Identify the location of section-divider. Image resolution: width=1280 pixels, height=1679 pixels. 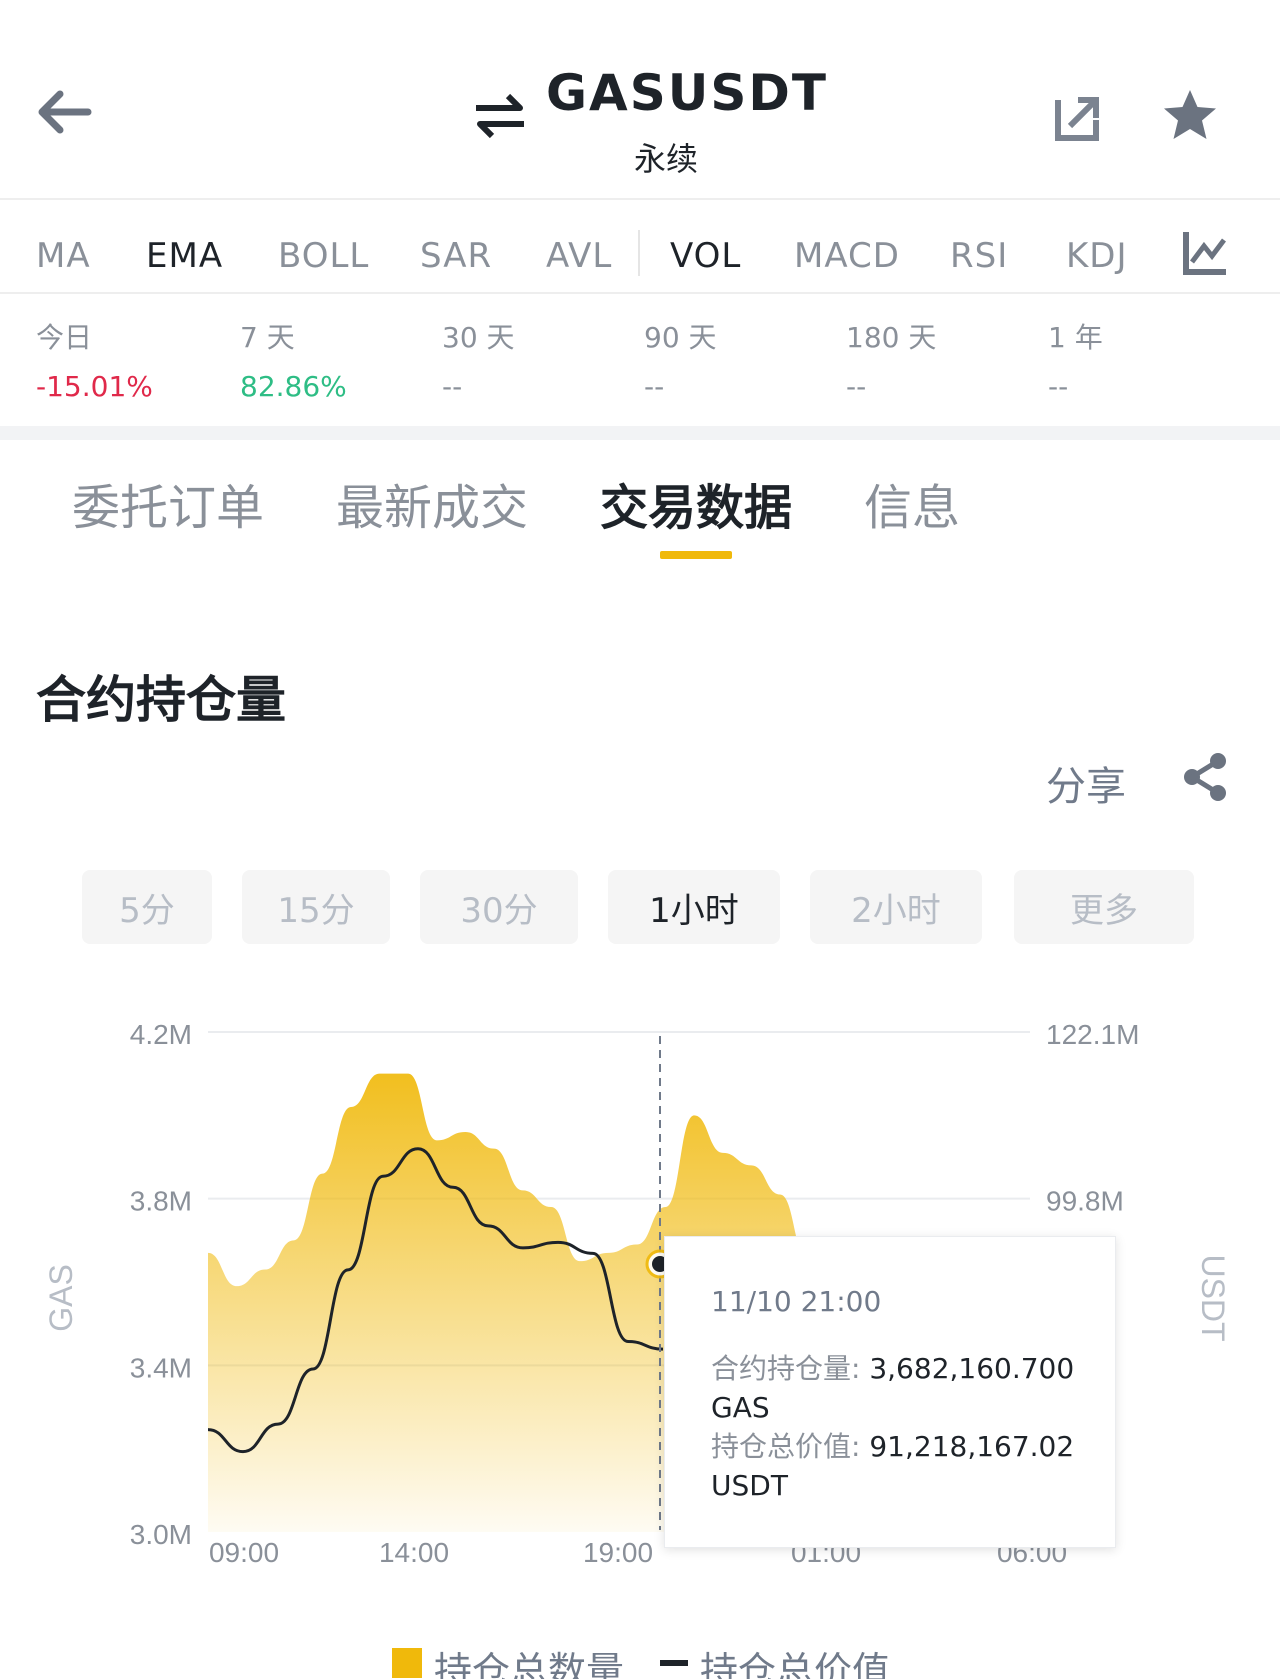
(640, 433).